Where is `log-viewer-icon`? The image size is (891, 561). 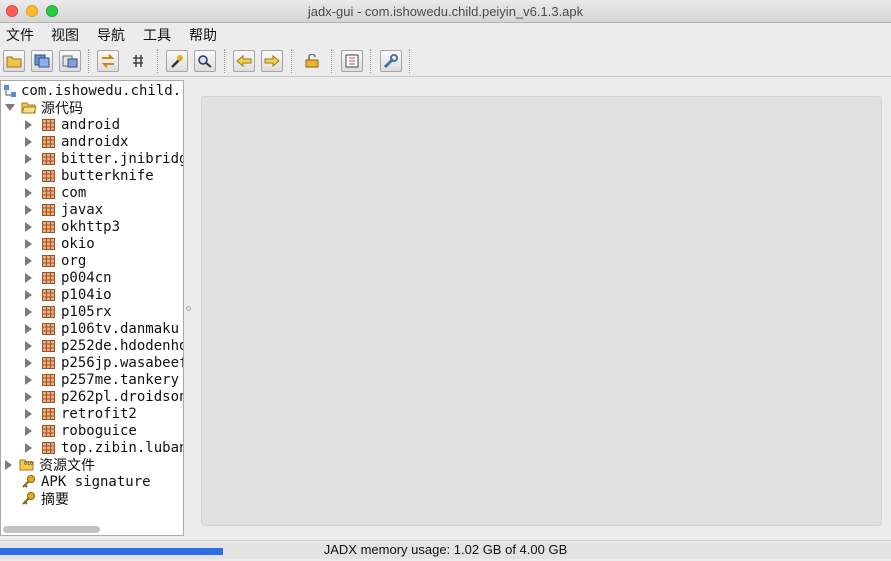
log-viewer-icon is located at coordinates (352, 61).